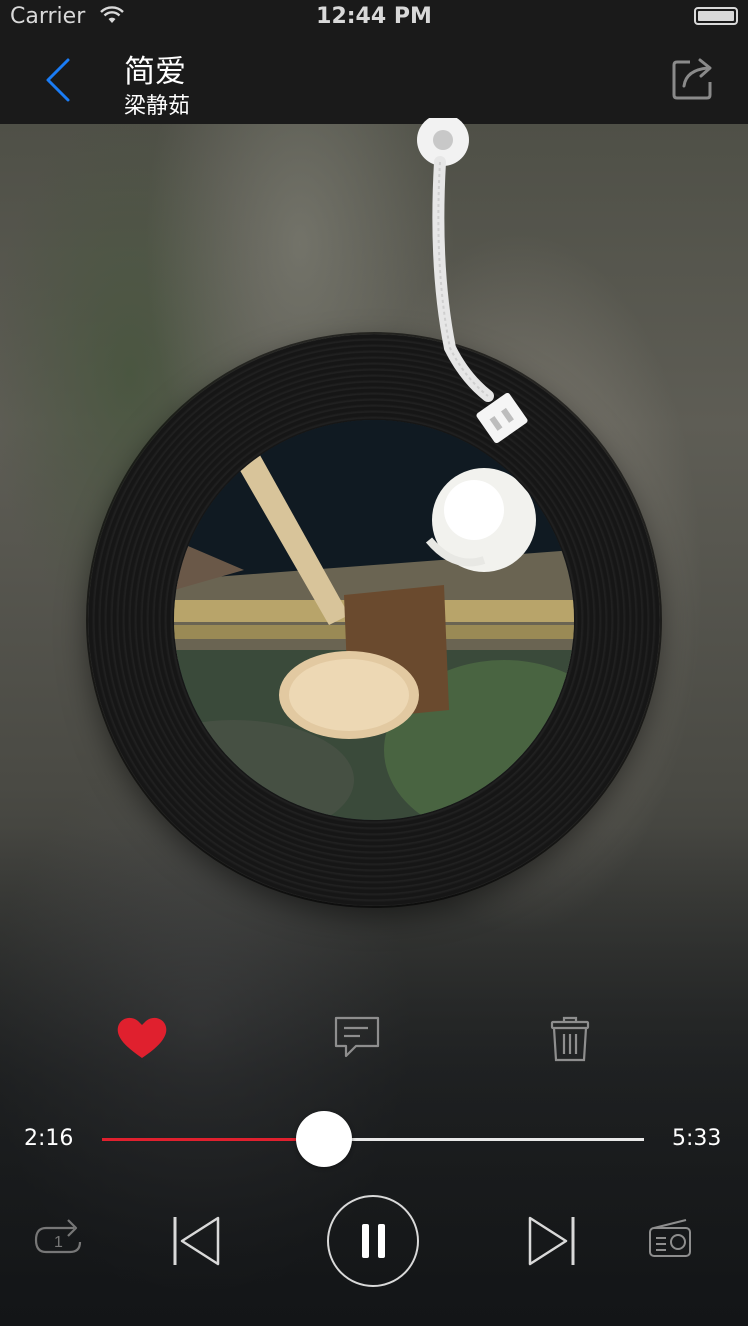 This screenshot has height=1326, width=748. I want to click on artist-name: 梁静茹, so click(157, 106).